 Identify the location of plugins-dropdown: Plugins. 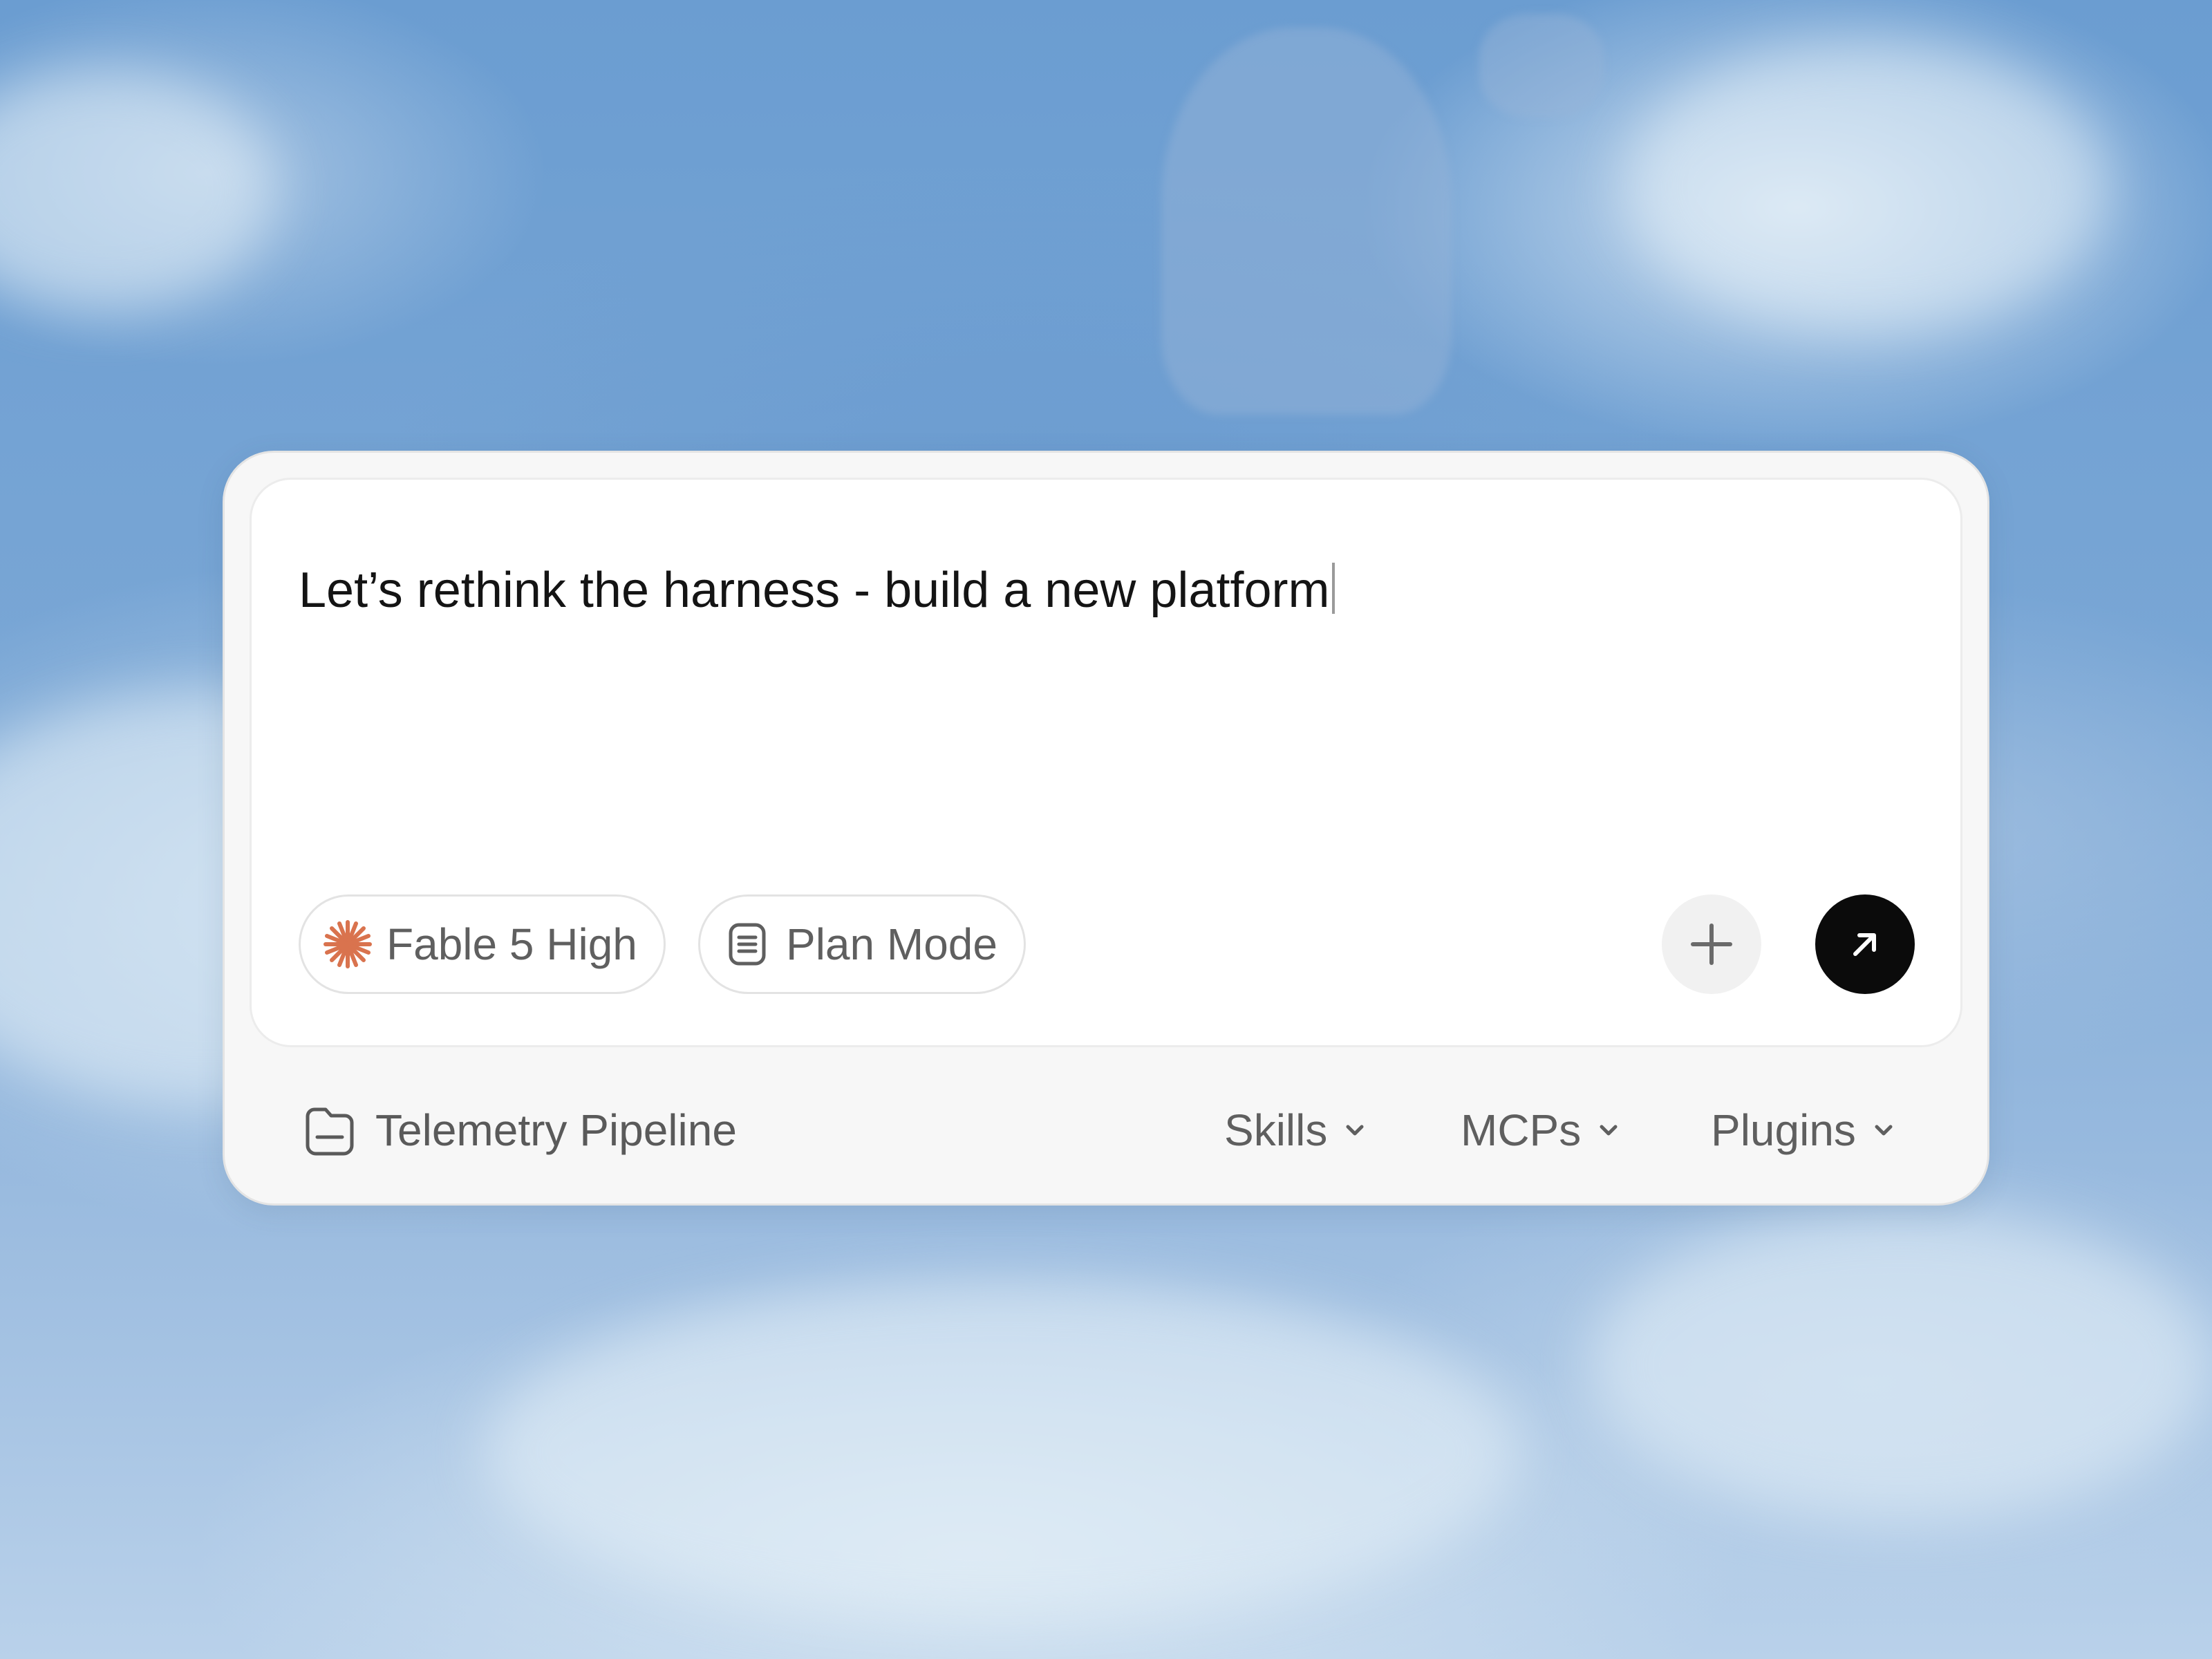
(1803, 1131).